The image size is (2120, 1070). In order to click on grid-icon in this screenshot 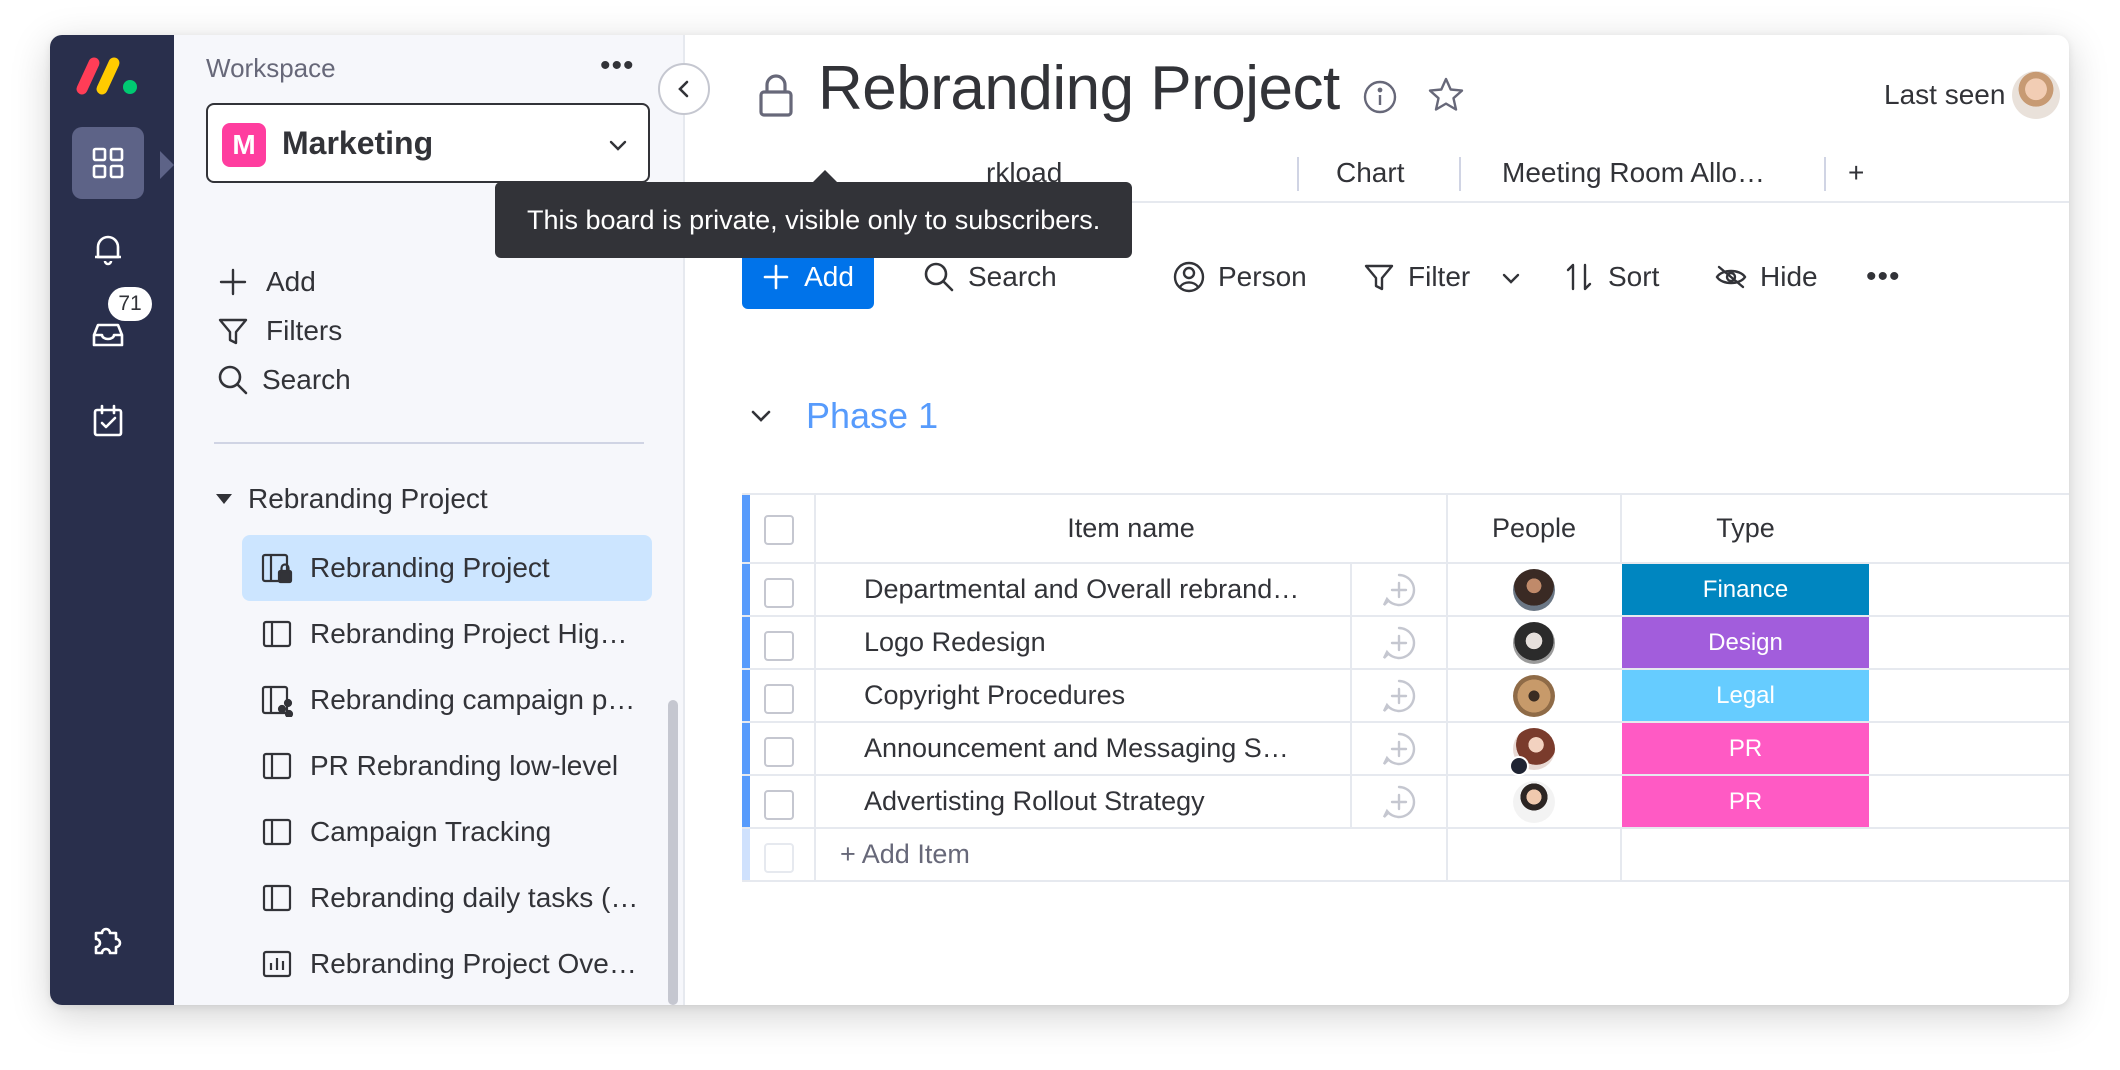, I will do `click(108, 163)`.